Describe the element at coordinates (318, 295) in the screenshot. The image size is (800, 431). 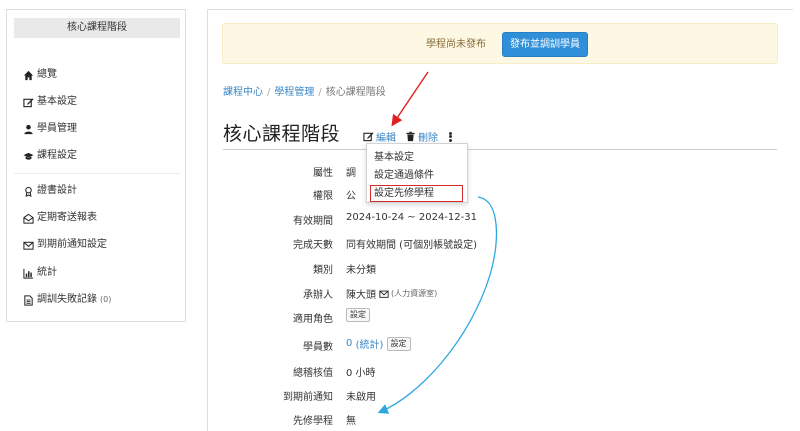
I see `organizer-label: 承辦人` at that location.